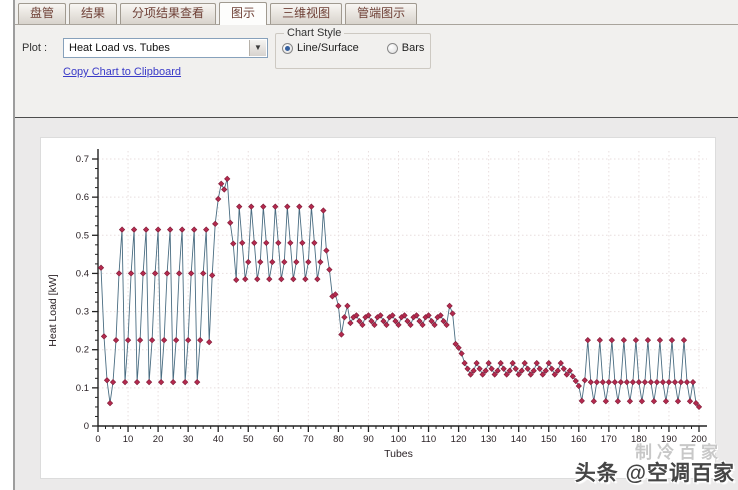 This screenshot has width=738, height=490. Describe the element at coordinates (549, 439) in the screenshot. I see `svg-text: 150` at that location.